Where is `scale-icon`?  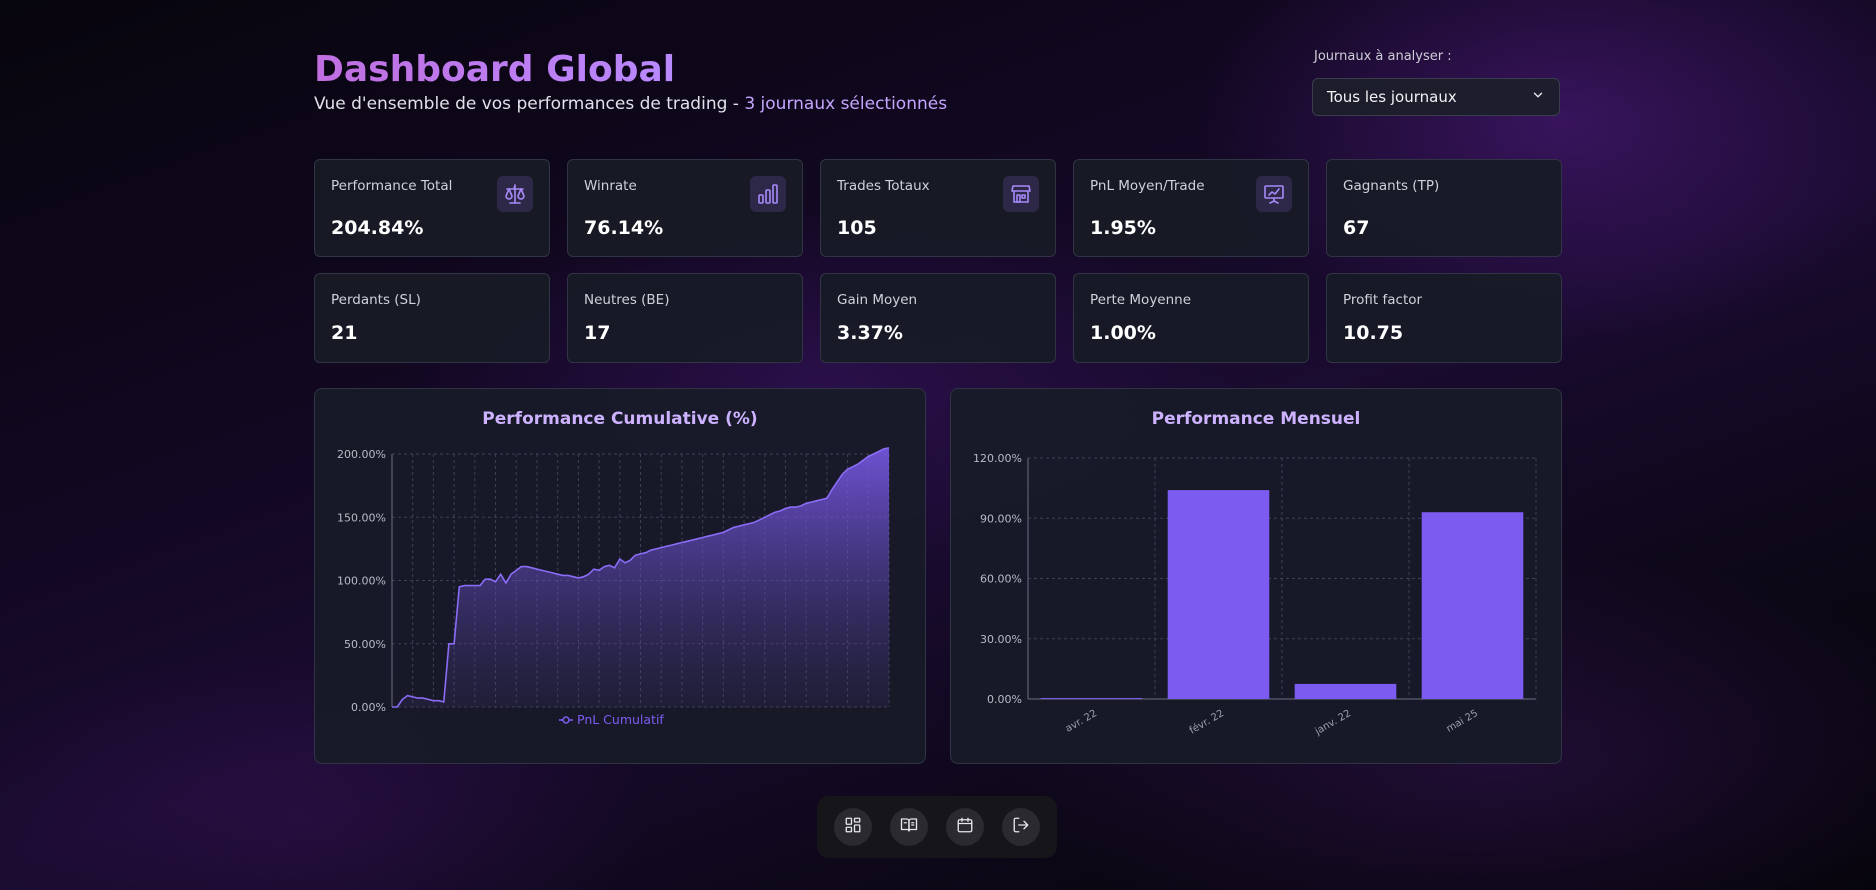 scale-icon is located at coordinates (515, 194).